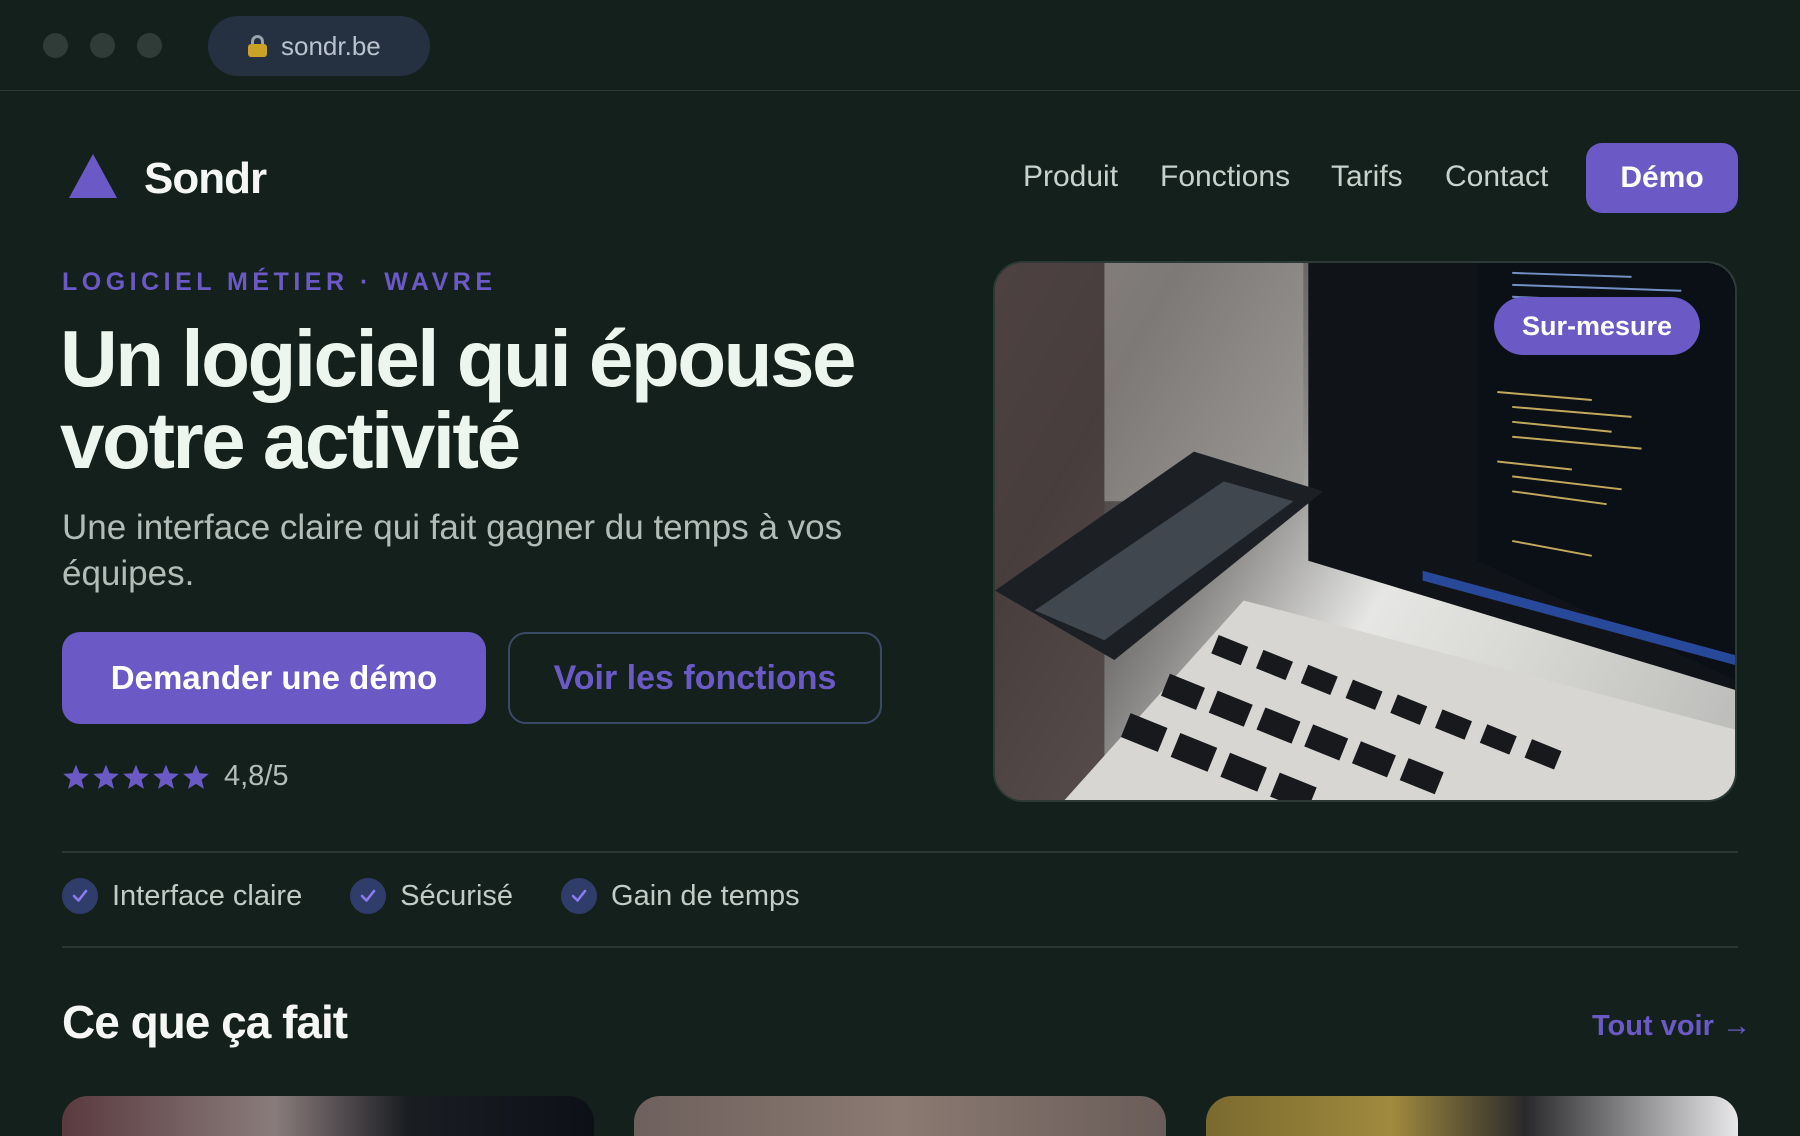  What do you see at coordinates (207, 895) in the screenshot?
I see `feature-label: Interface claire` at bounding box center [207, 895].